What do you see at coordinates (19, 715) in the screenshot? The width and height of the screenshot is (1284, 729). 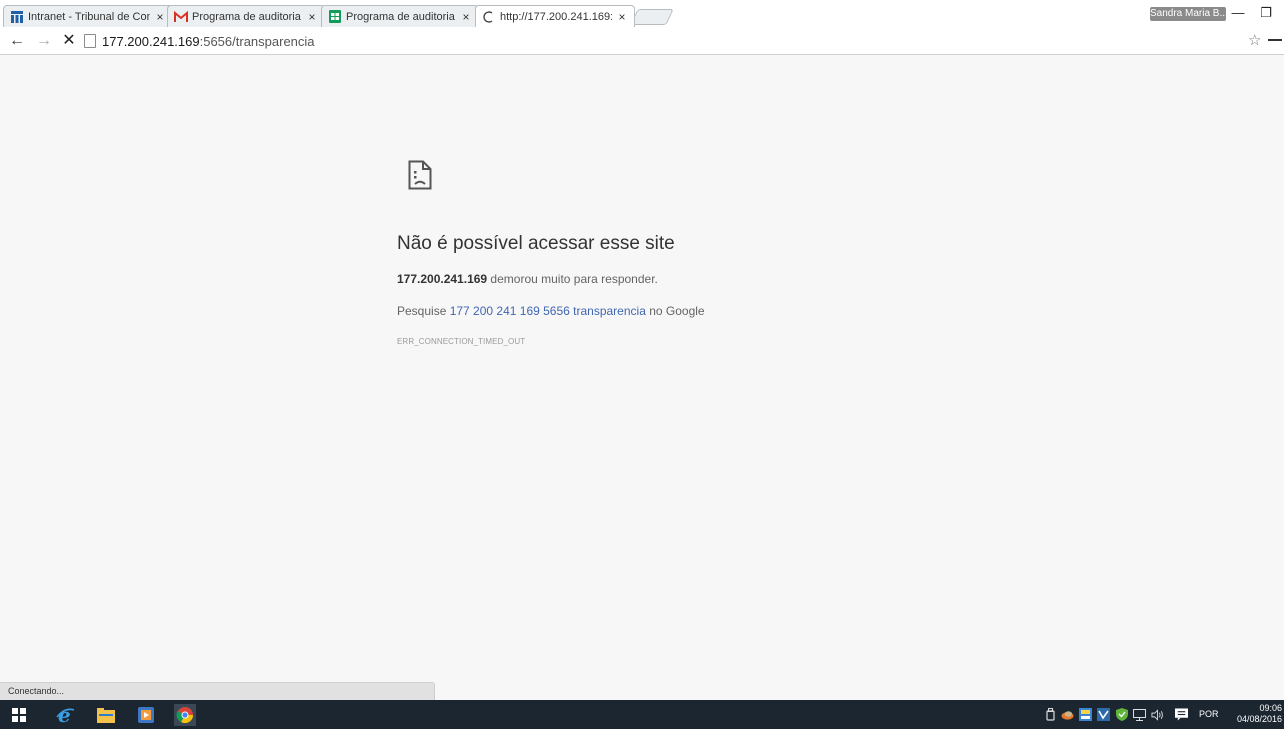 I see `windows-start-icon` at bounding box center [19, 715].